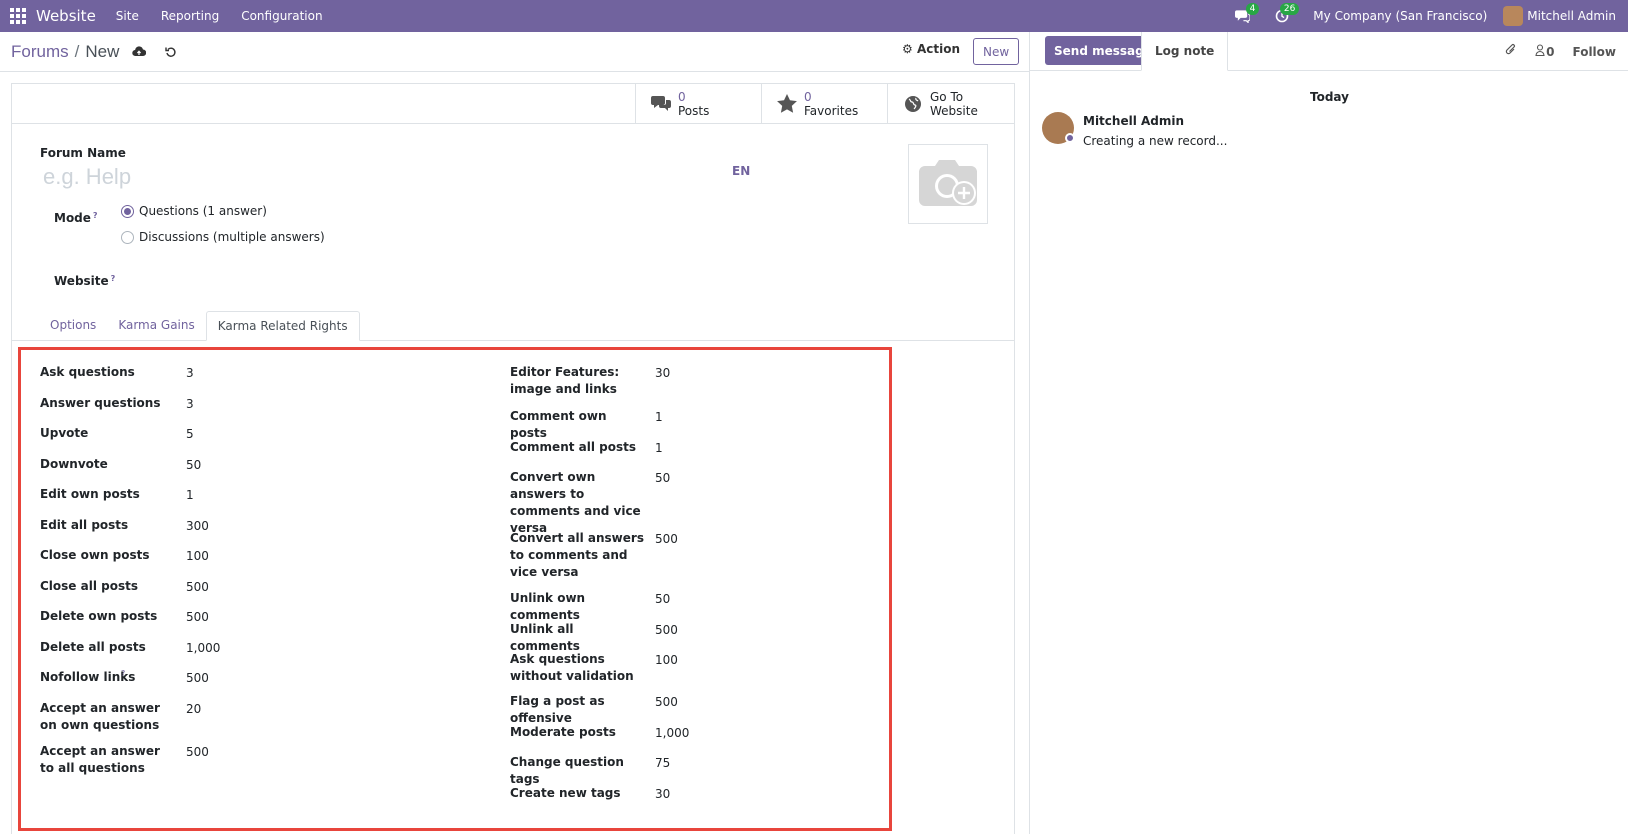 This screenshot has width=1628, height=834. What do you see at coordinates (808, 96) in the screenshot?
I see `favorites-count: 0` at bounding box center [808, 96].